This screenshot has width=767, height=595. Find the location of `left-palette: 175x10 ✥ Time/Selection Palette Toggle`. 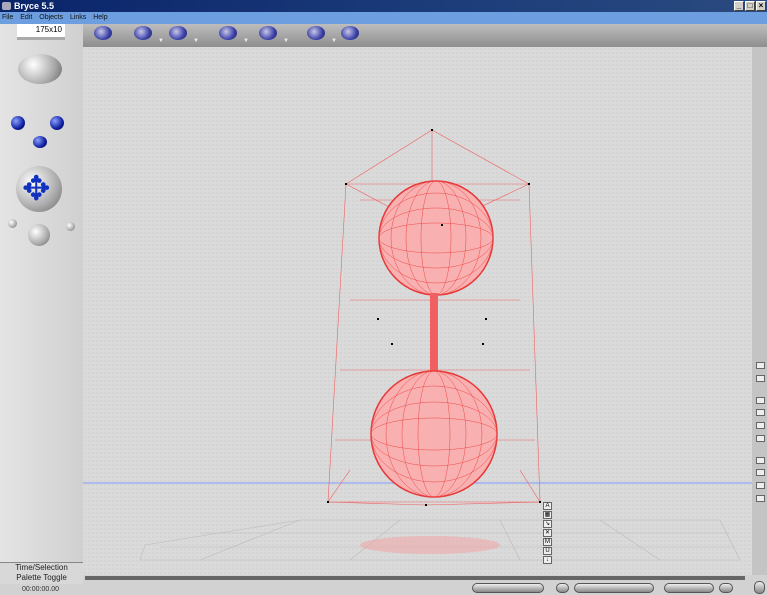

left-palette: 175x10 ✥ Time/Selection Palette Toggle is located at coordinates (41, 304).